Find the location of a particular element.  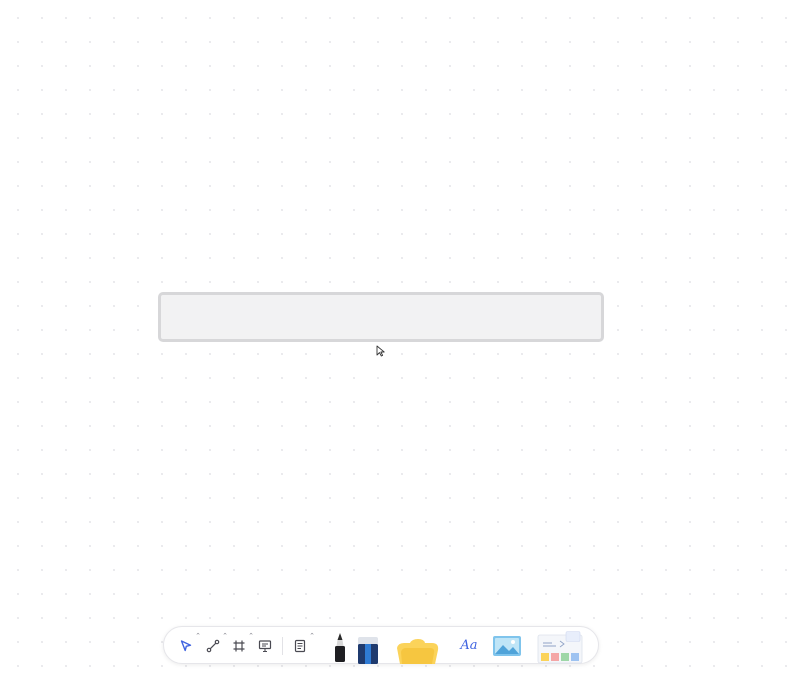

presentation-icon is located at coordinates (265, 646).